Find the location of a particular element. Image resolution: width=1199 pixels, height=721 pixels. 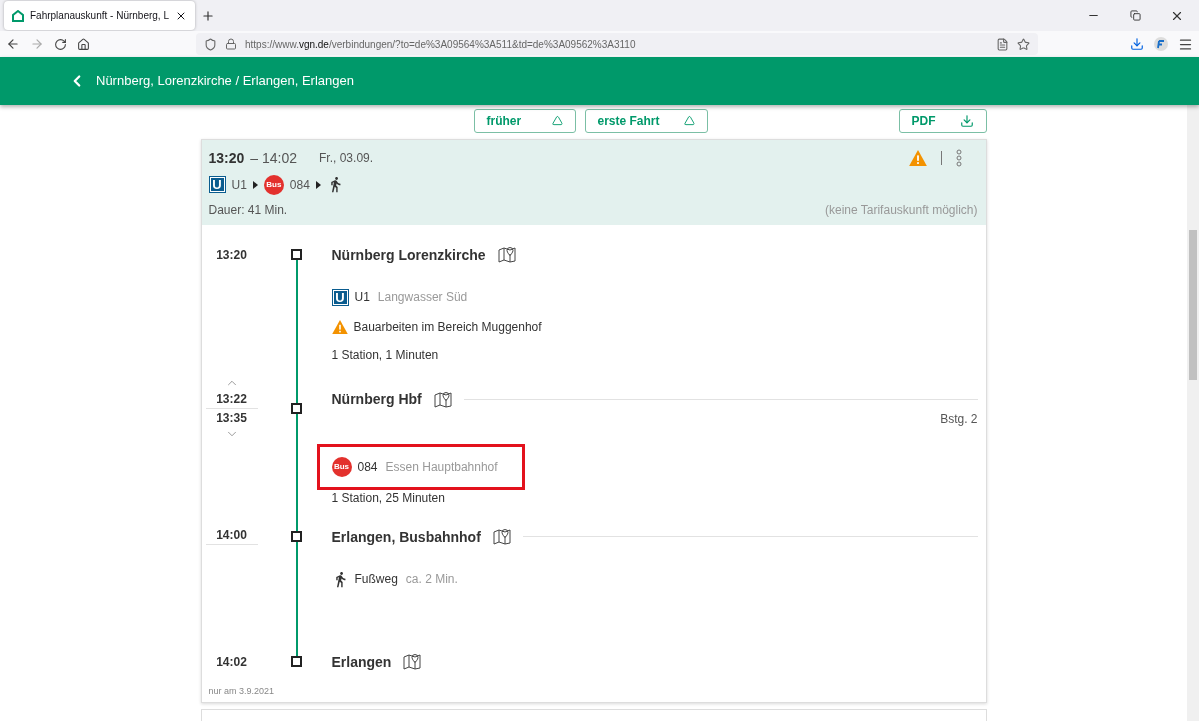

fare-note: (keine Tarifauskunft möglich) is located at coordinates (901, 209).